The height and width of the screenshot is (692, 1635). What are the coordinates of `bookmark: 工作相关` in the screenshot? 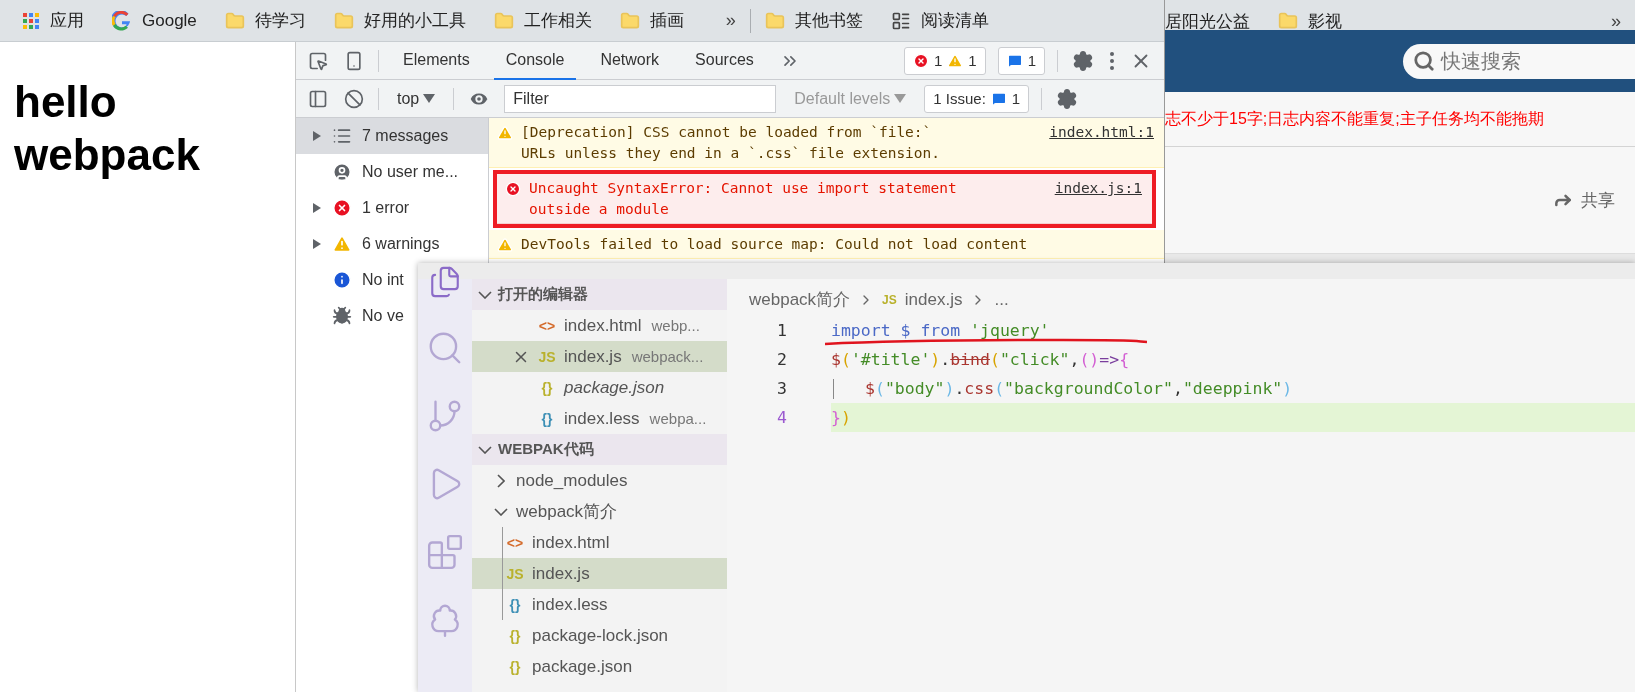 It's located at (551, 20).